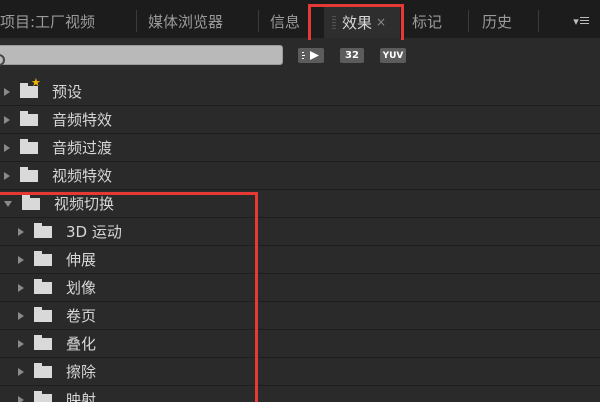 Image resolution: width=611 pixels, height=411 pixels. What do you see at coordinates (82, 148) in the screenshot?
I see `tree-item-label: 音频过渡` at bounding box center [82, 148].